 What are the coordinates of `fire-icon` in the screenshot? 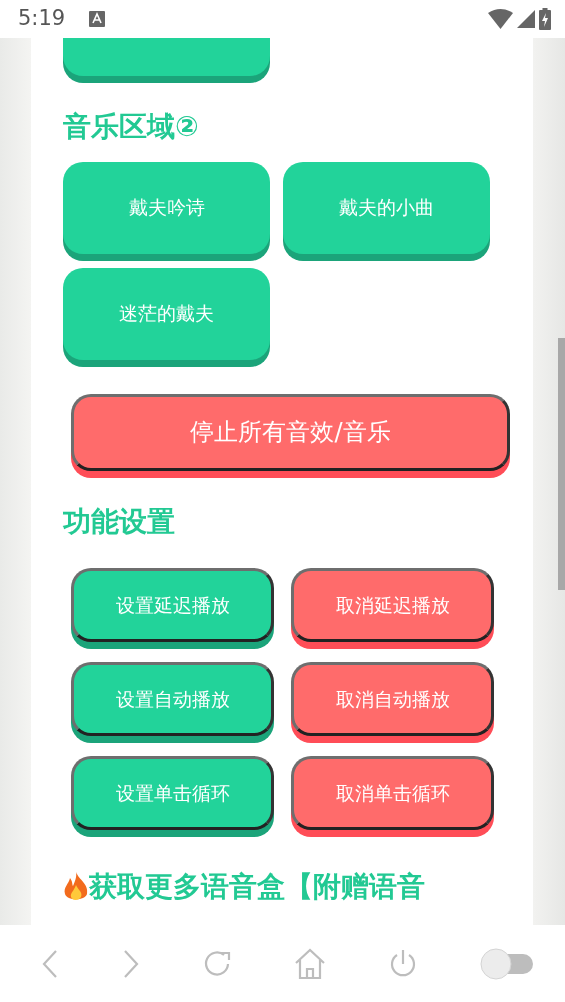 It's located at (76, 887).